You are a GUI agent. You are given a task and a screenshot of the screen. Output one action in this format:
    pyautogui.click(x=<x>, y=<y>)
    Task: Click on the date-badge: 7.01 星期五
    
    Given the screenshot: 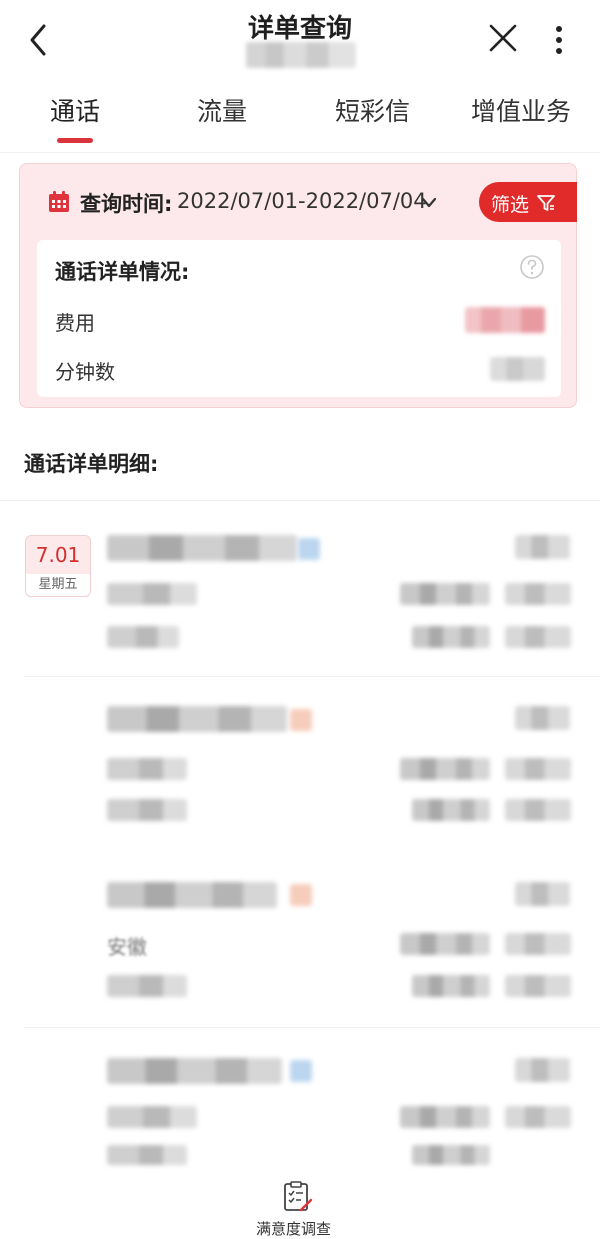 What is the action you would take?
    pyautogui.click(x=58, y=566)
    